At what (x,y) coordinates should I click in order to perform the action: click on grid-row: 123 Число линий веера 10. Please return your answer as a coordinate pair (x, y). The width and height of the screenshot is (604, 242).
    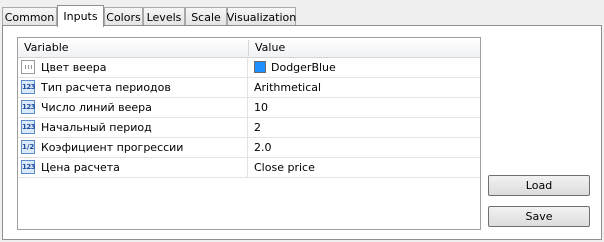
    Looking at the image, I should click on (249, 108).